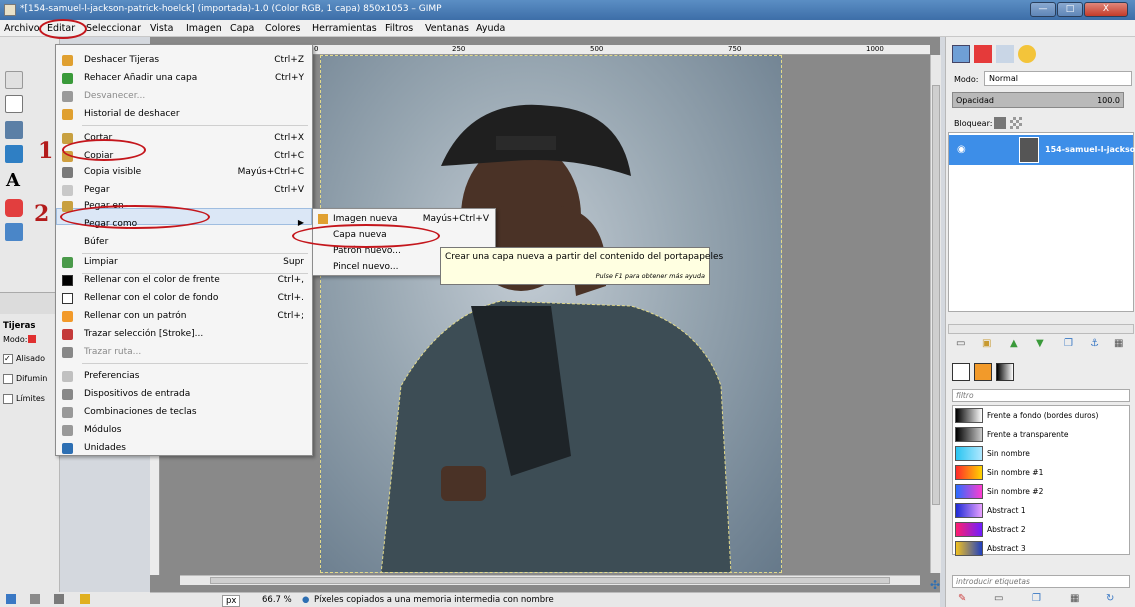 The height and width of the screenshot is (607, 1135). I want to click on new-layer-icon: ▭, so click(960, 343).